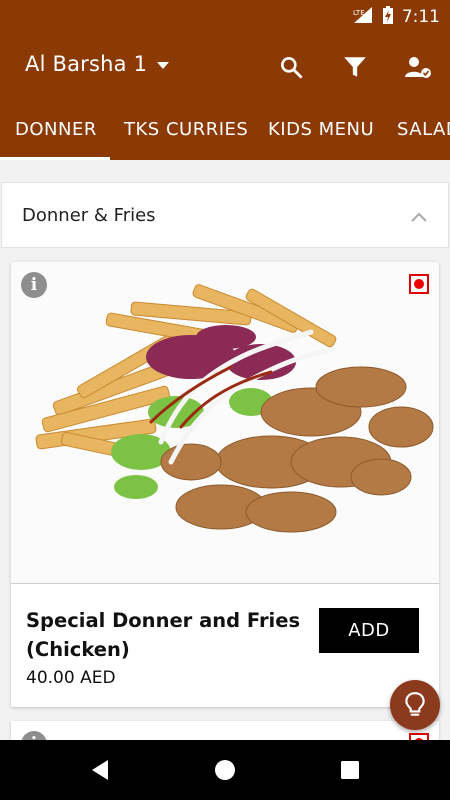 The image size is (450, 800). I want to click on lightbulb-icon, so click(415, 704).